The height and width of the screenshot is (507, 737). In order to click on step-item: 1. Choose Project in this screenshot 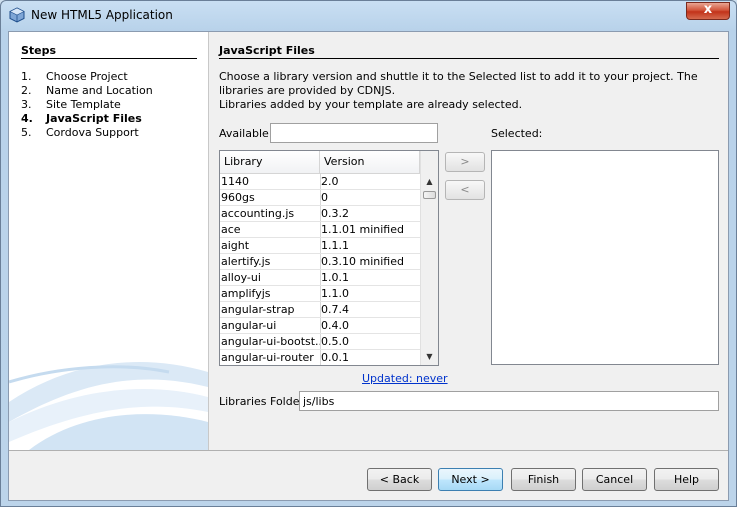, I will do `click(74, 76)`.